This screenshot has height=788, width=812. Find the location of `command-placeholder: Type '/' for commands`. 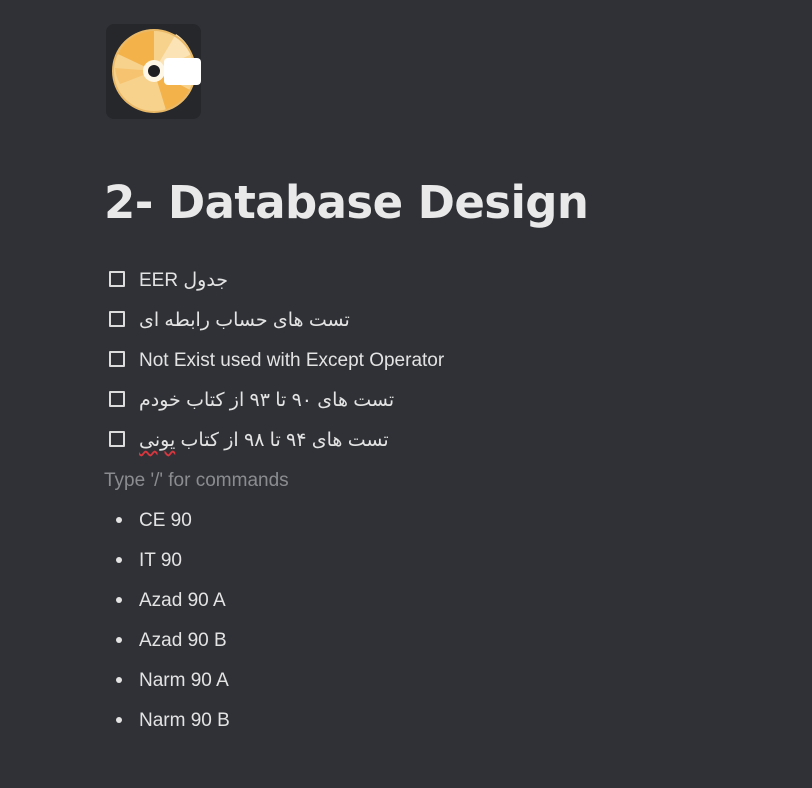

command-placeholder: Type '/' for commands is located at coordinates (196, 481).